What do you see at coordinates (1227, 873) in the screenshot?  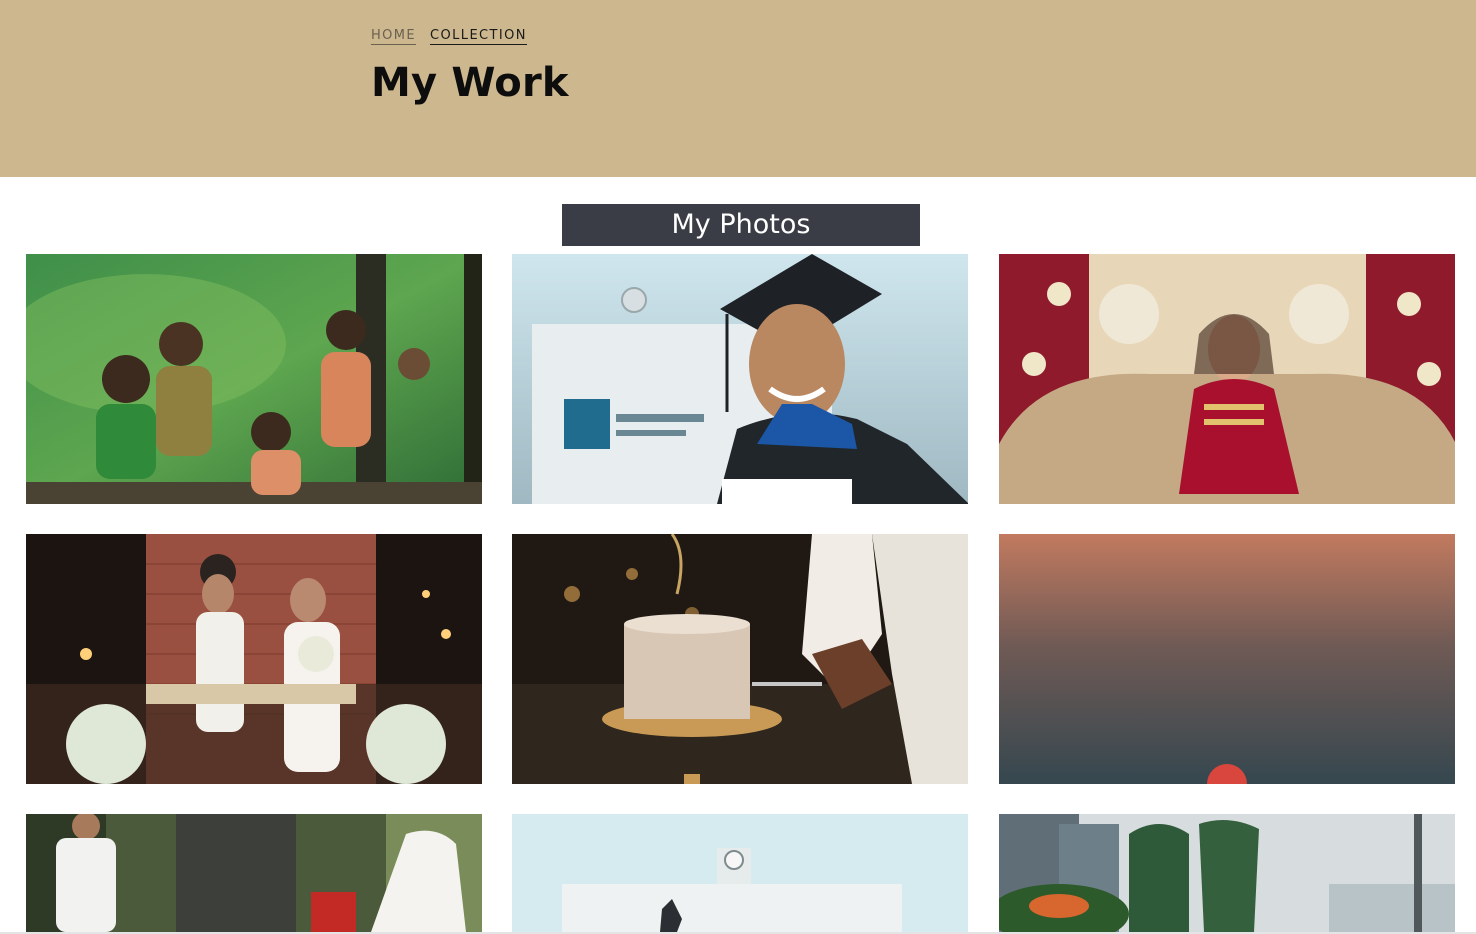 I see `photo-city-street` at bounding box center [1227, 873].